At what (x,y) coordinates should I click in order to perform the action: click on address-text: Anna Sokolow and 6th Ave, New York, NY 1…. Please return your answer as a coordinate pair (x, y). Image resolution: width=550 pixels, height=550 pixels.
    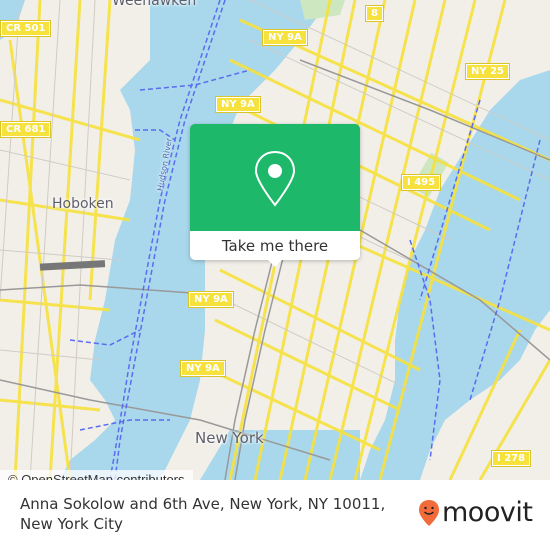
    Looking at the image, I should click on (203, 514).